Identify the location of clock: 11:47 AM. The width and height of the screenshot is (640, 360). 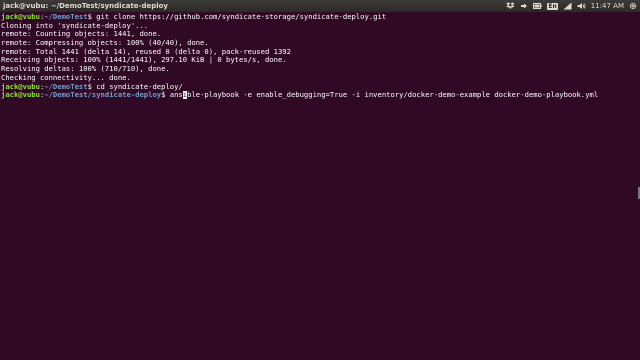
(607, 6).